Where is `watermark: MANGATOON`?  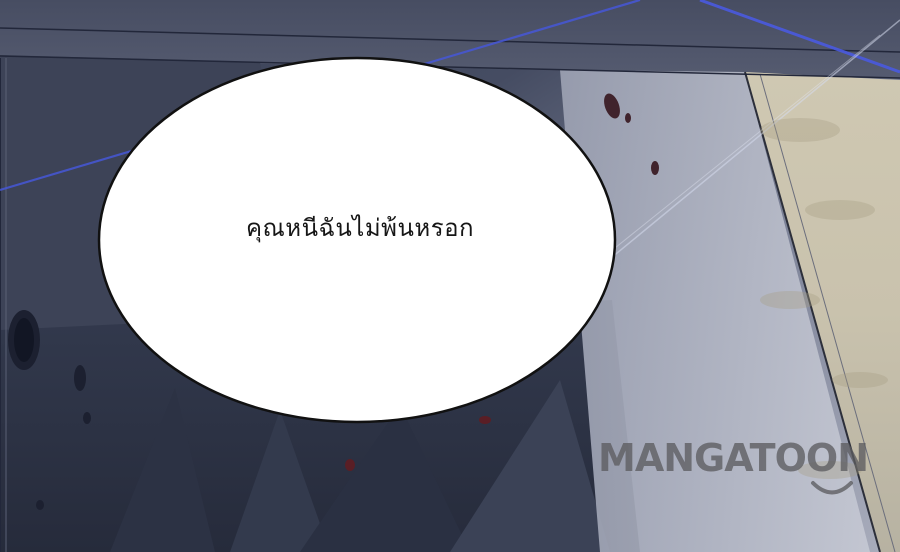 watermark: MANGATOON is located at coordinates (748, 471).